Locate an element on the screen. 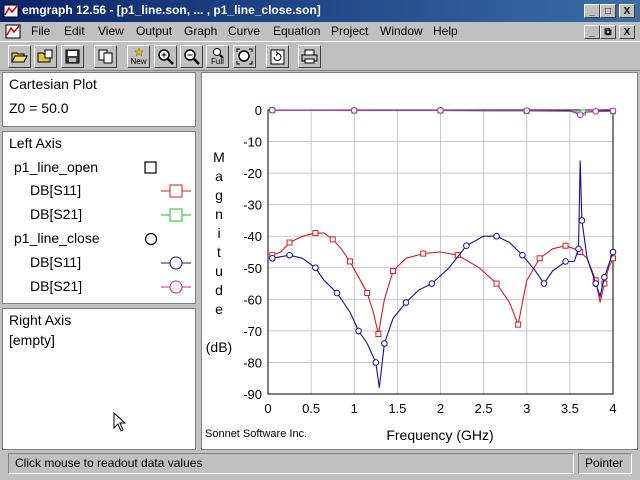  menu-project: Project is located at coordinates (349, 31).